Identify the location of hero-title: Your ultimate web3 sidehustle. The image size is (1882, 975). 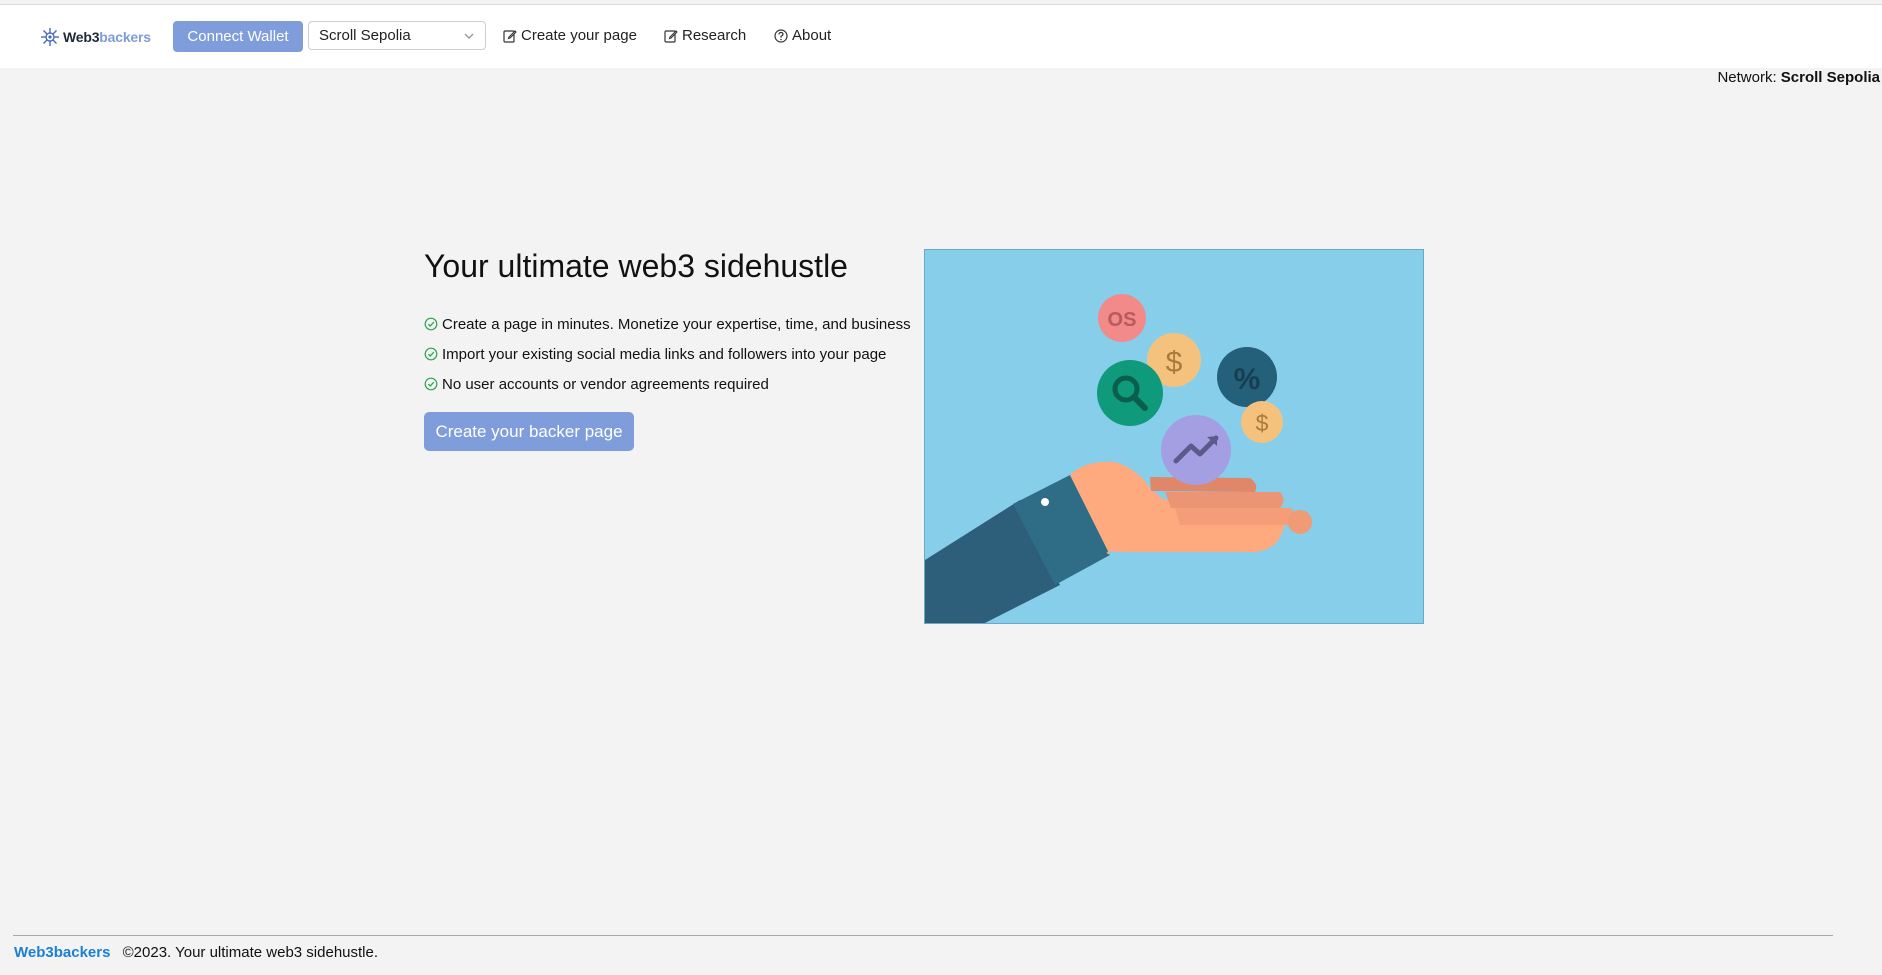
(636, 266).